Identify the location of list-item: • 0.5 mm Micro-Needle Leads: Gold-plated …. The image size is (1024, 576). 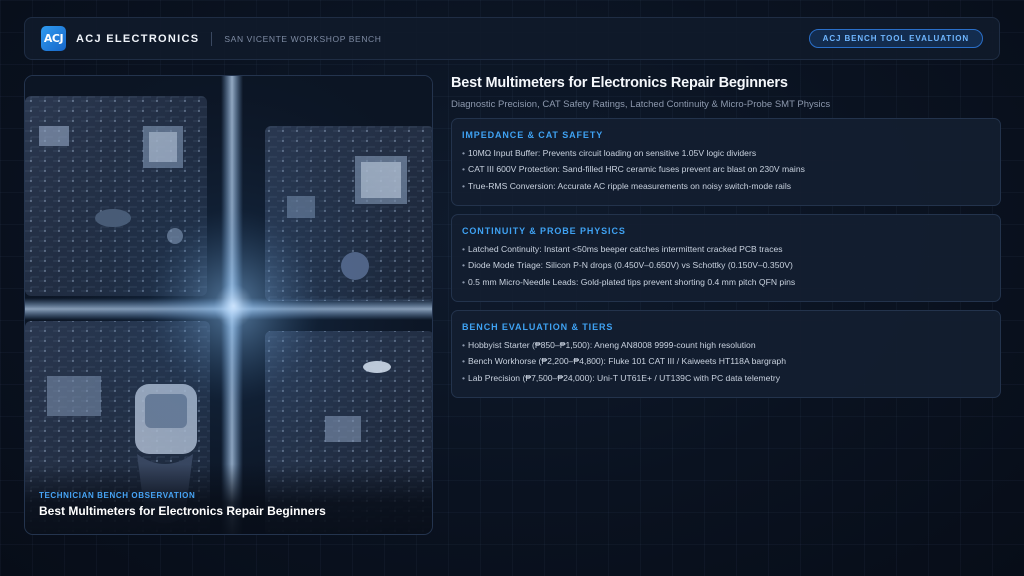
(726, 282).